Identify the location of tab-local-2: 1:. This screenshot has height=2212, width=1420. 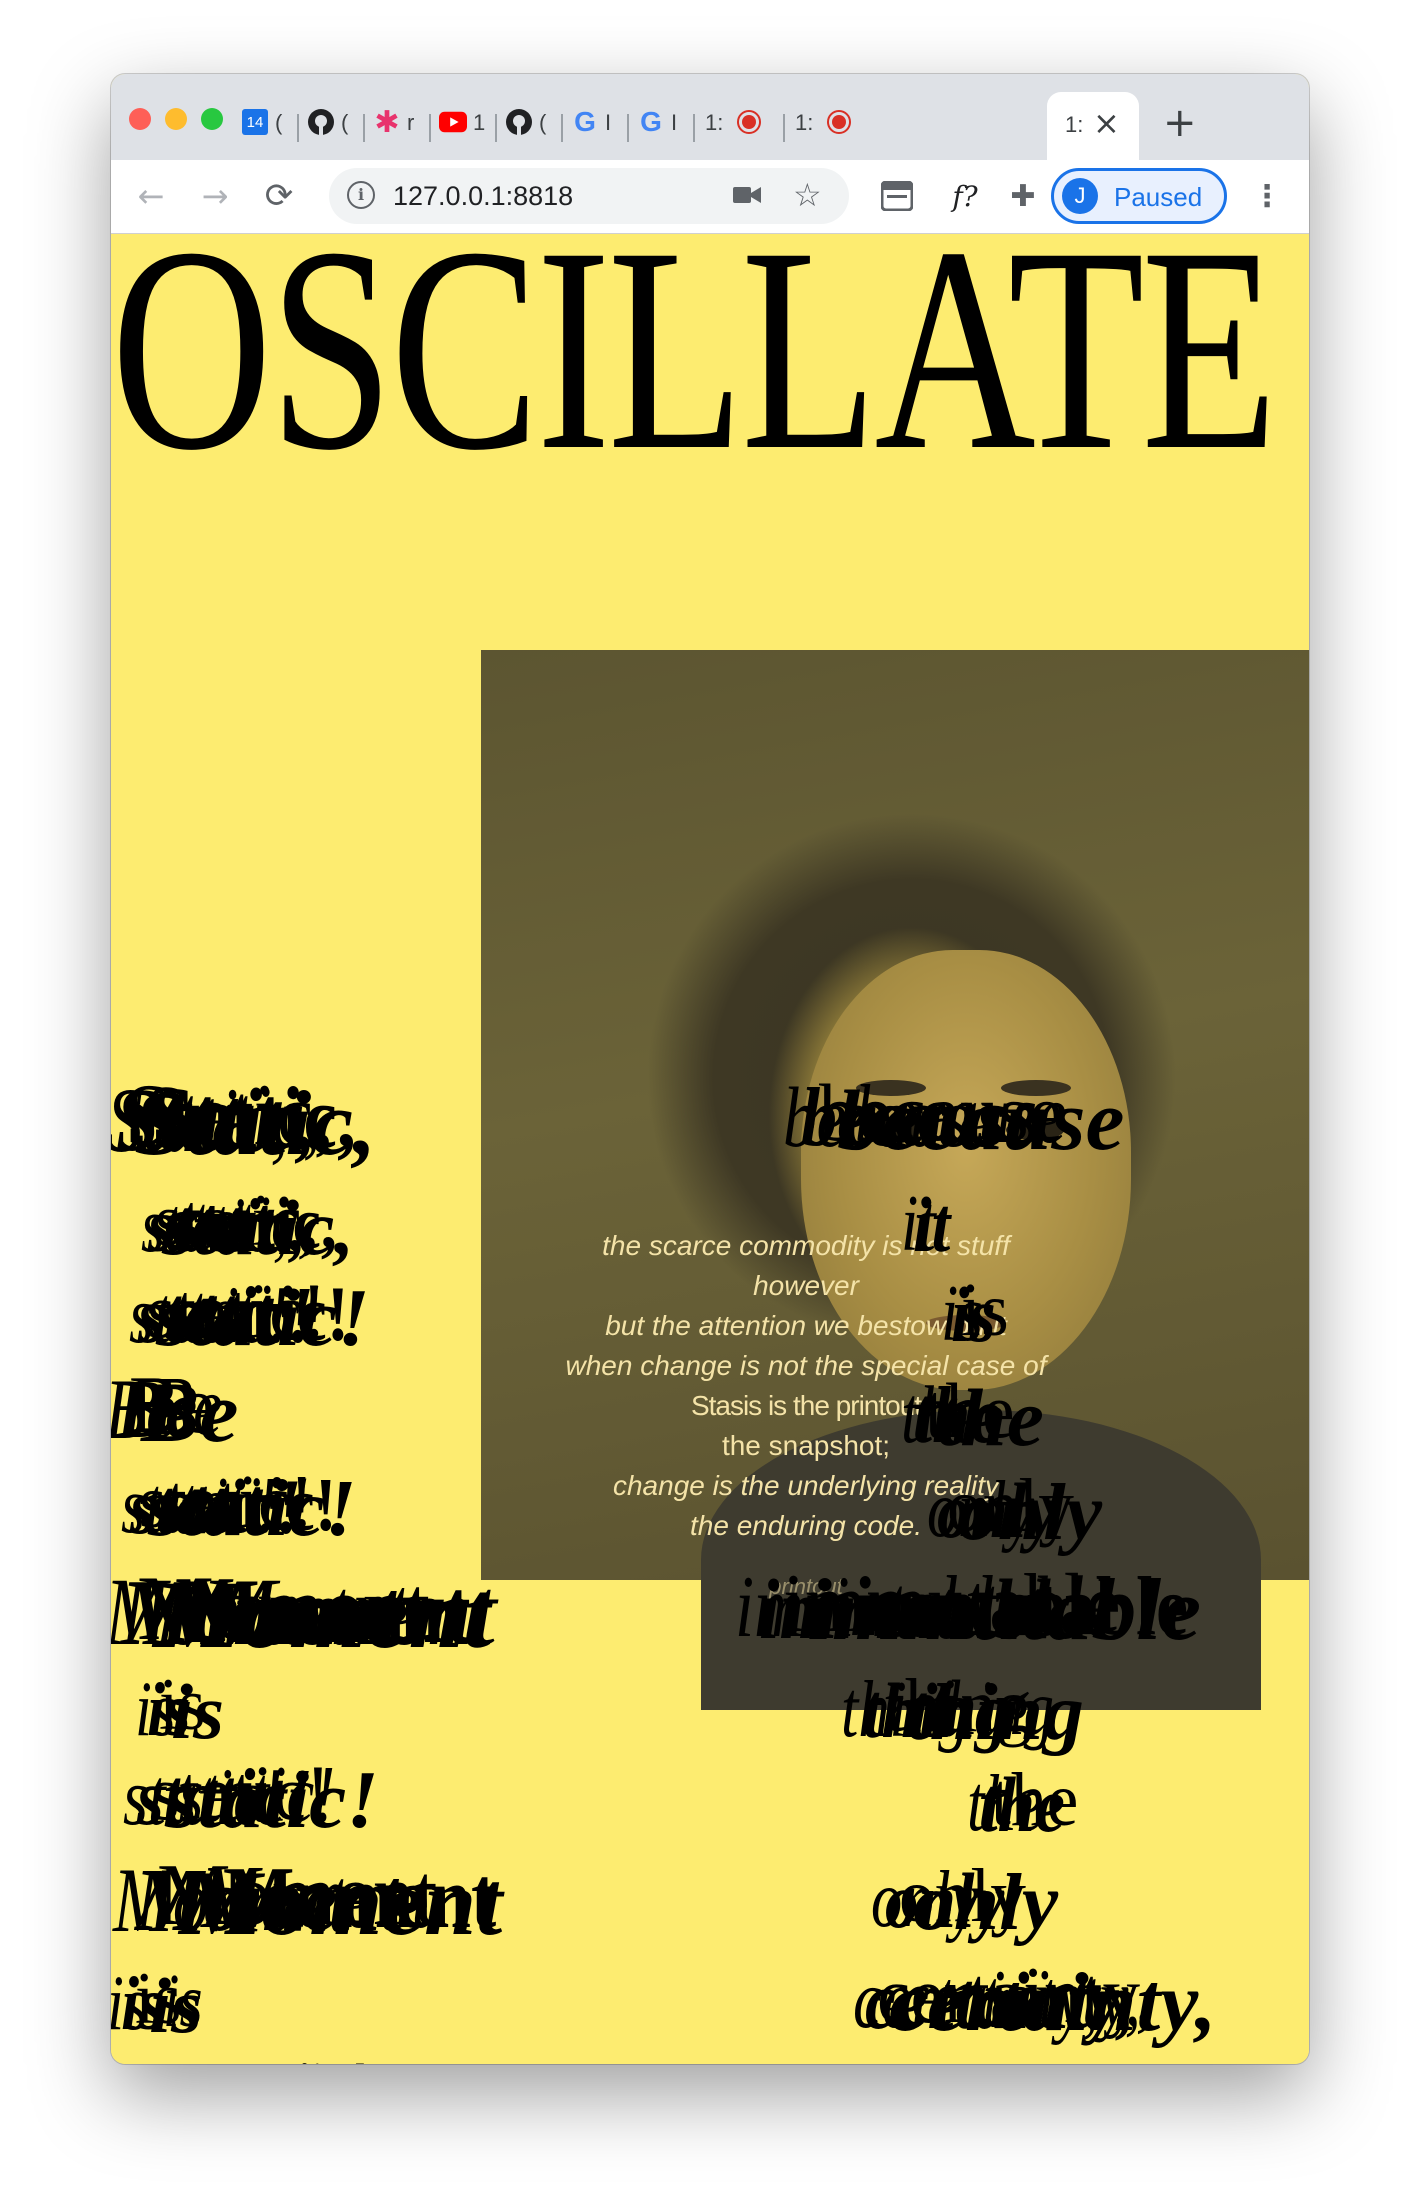
(831, 121).